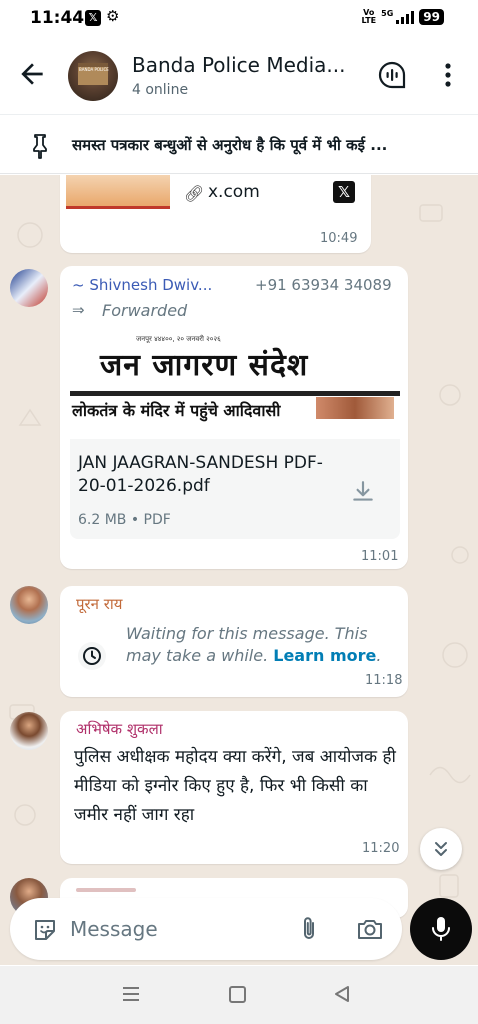 Image resolution: width=478 pixels, height=1024 pixels. What do you see at coordinates (387, 13) in the screenshot?
I see `network-type: 5G` at bounding box center [387, 13].